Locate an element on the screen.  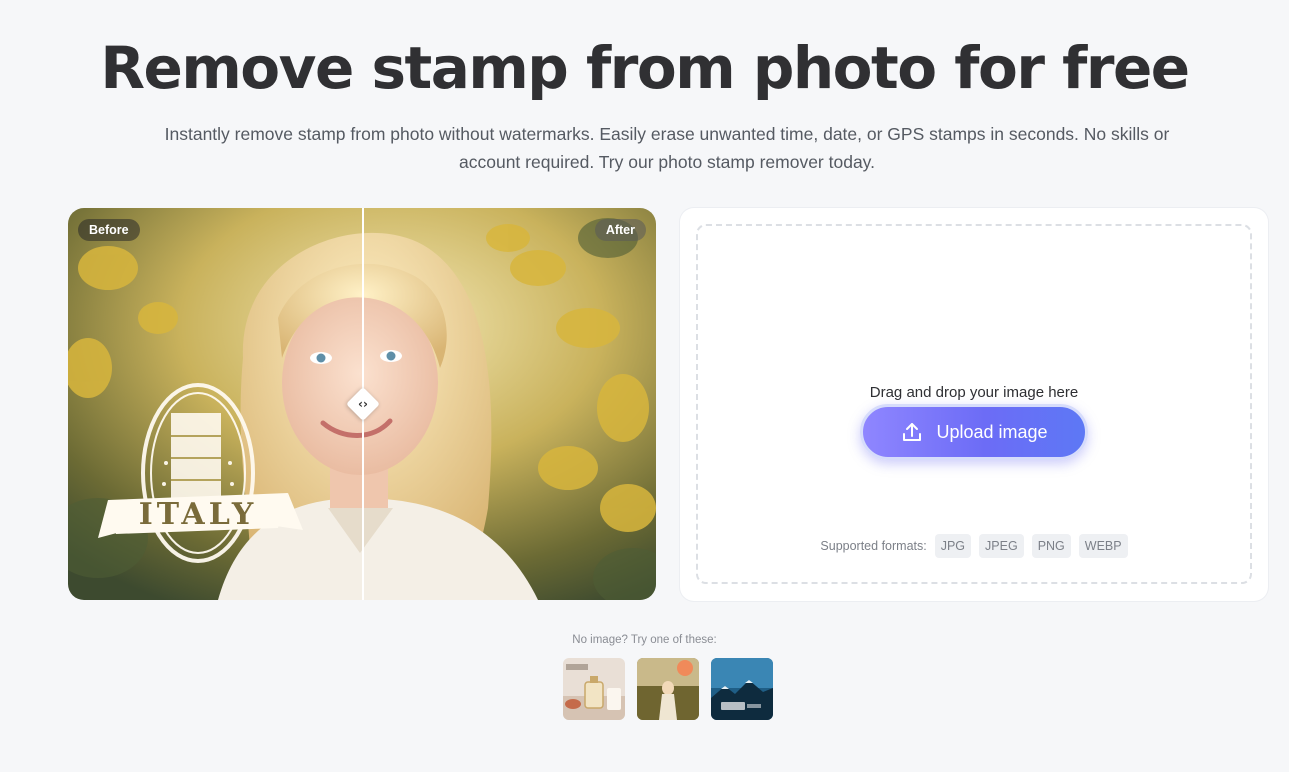
format-badge-png: PNG is located at coordinates (1051, 546).